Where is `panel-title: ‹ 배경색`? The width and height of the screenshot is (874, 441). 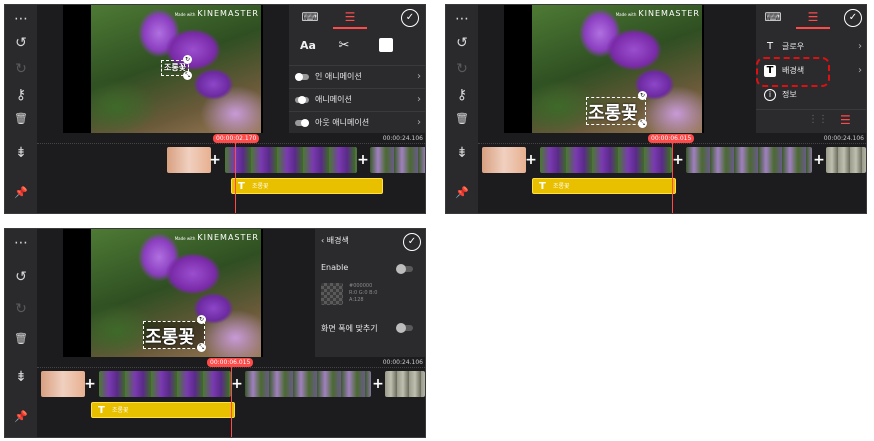 panel-title: ‹ 배경색 is located at coordinates (335, 240).